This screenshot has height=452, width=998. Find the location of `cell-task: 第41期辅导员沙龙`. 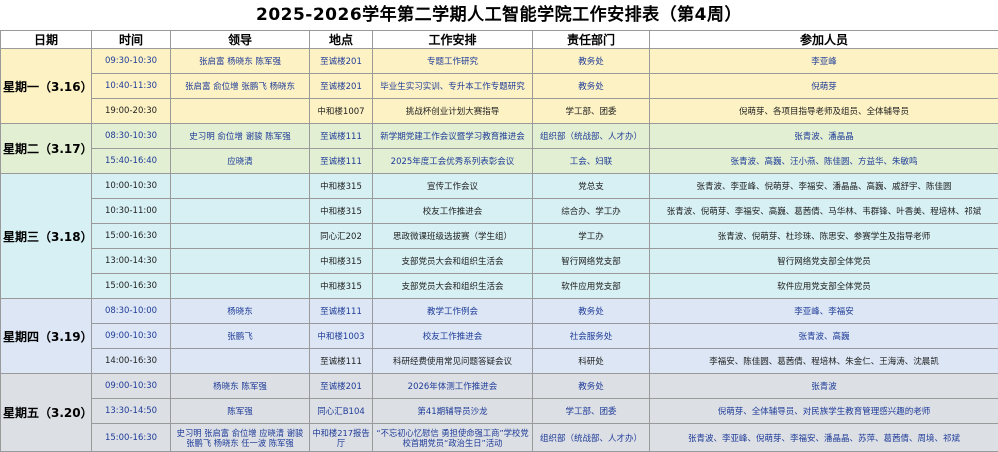

cell-task: 第41期辅导员沙龙 is located at coordinates (453, 411).